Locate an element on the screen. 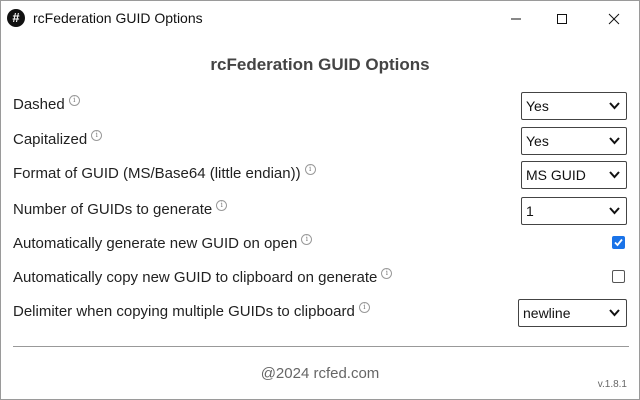  option-row-auto-generate: Automatically generate new GUID on open i is located at coordinates (321, 246).